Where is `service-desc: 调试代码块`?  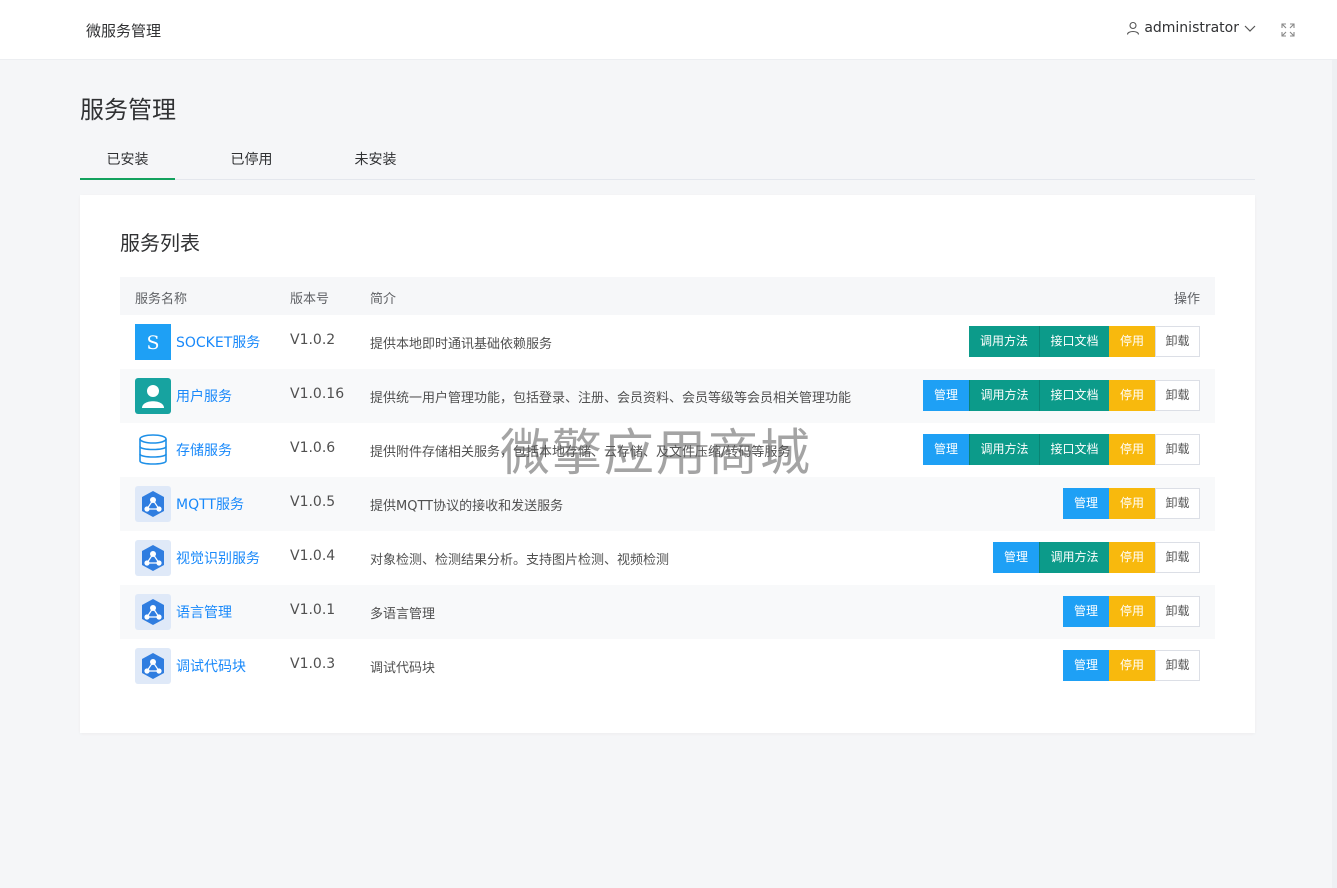
service-desc: 调试代码块 is located at coordinates (403, 668).